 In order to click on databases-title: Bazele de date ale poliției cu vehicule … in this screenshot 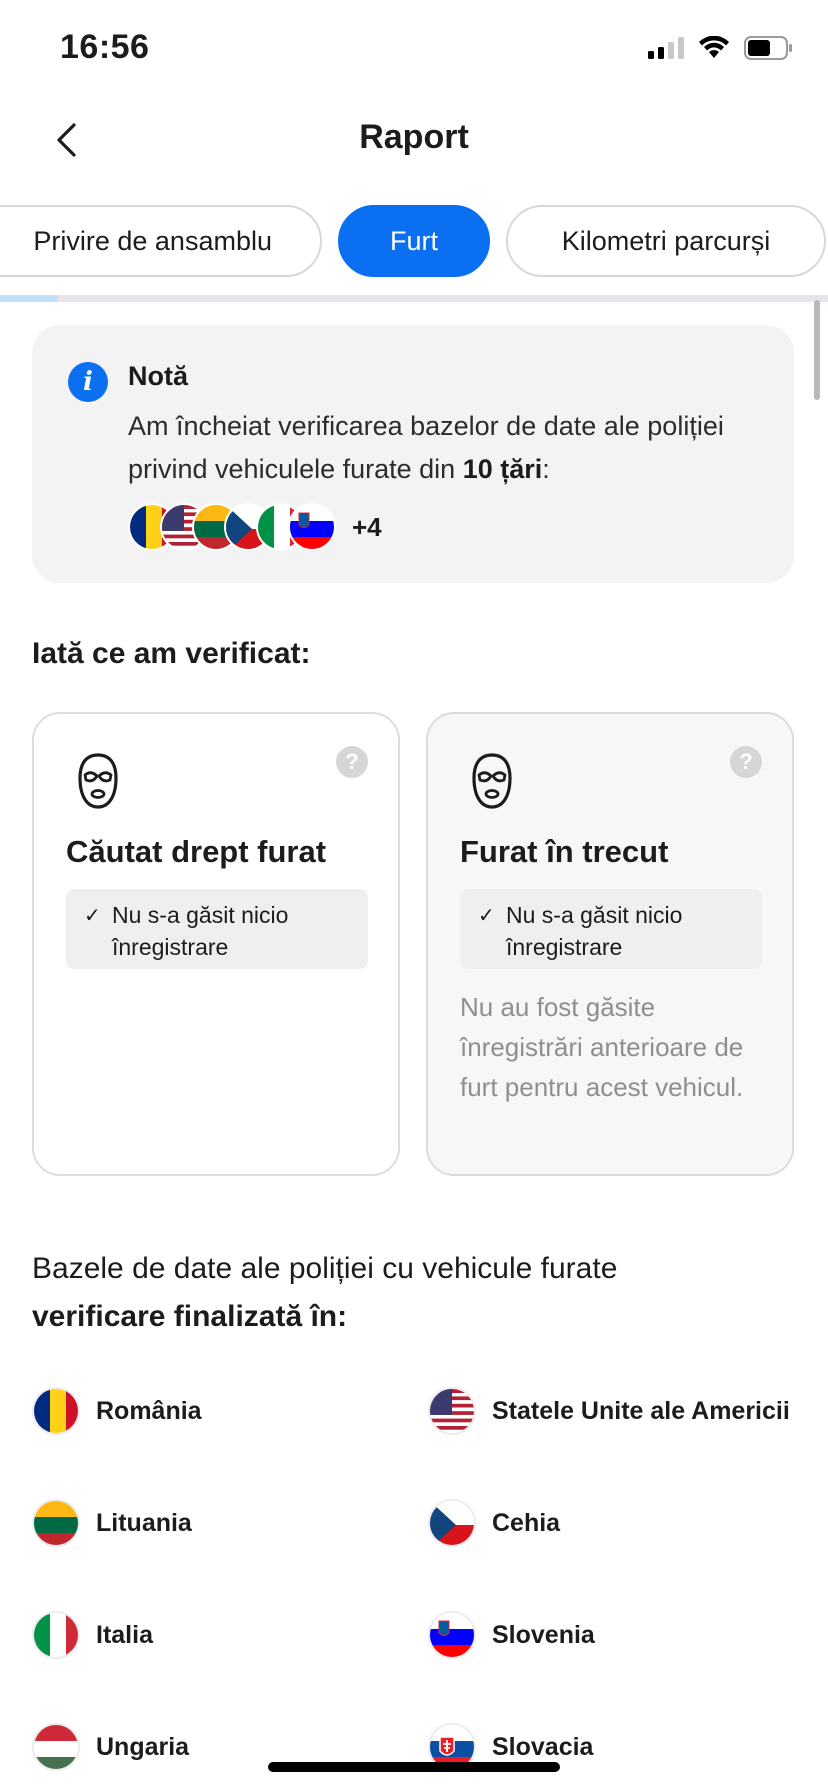, I will do `click(412, 1293)`.